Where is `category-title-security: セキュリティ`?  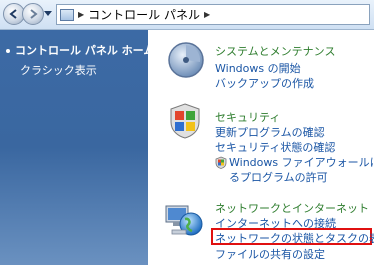
category-title-security: セキュリティ is located at coordinates (247, 117).